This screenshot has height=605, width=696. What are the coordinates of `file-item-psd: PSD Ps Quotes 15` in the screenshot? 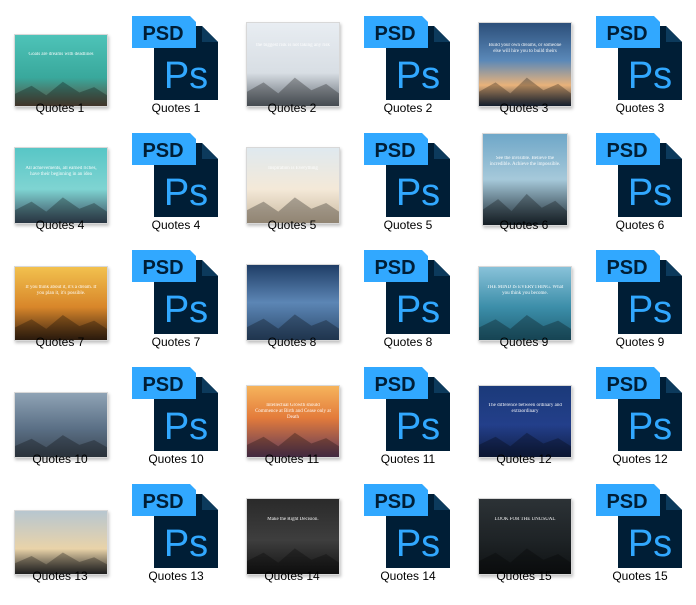 It's located at (639, 534).